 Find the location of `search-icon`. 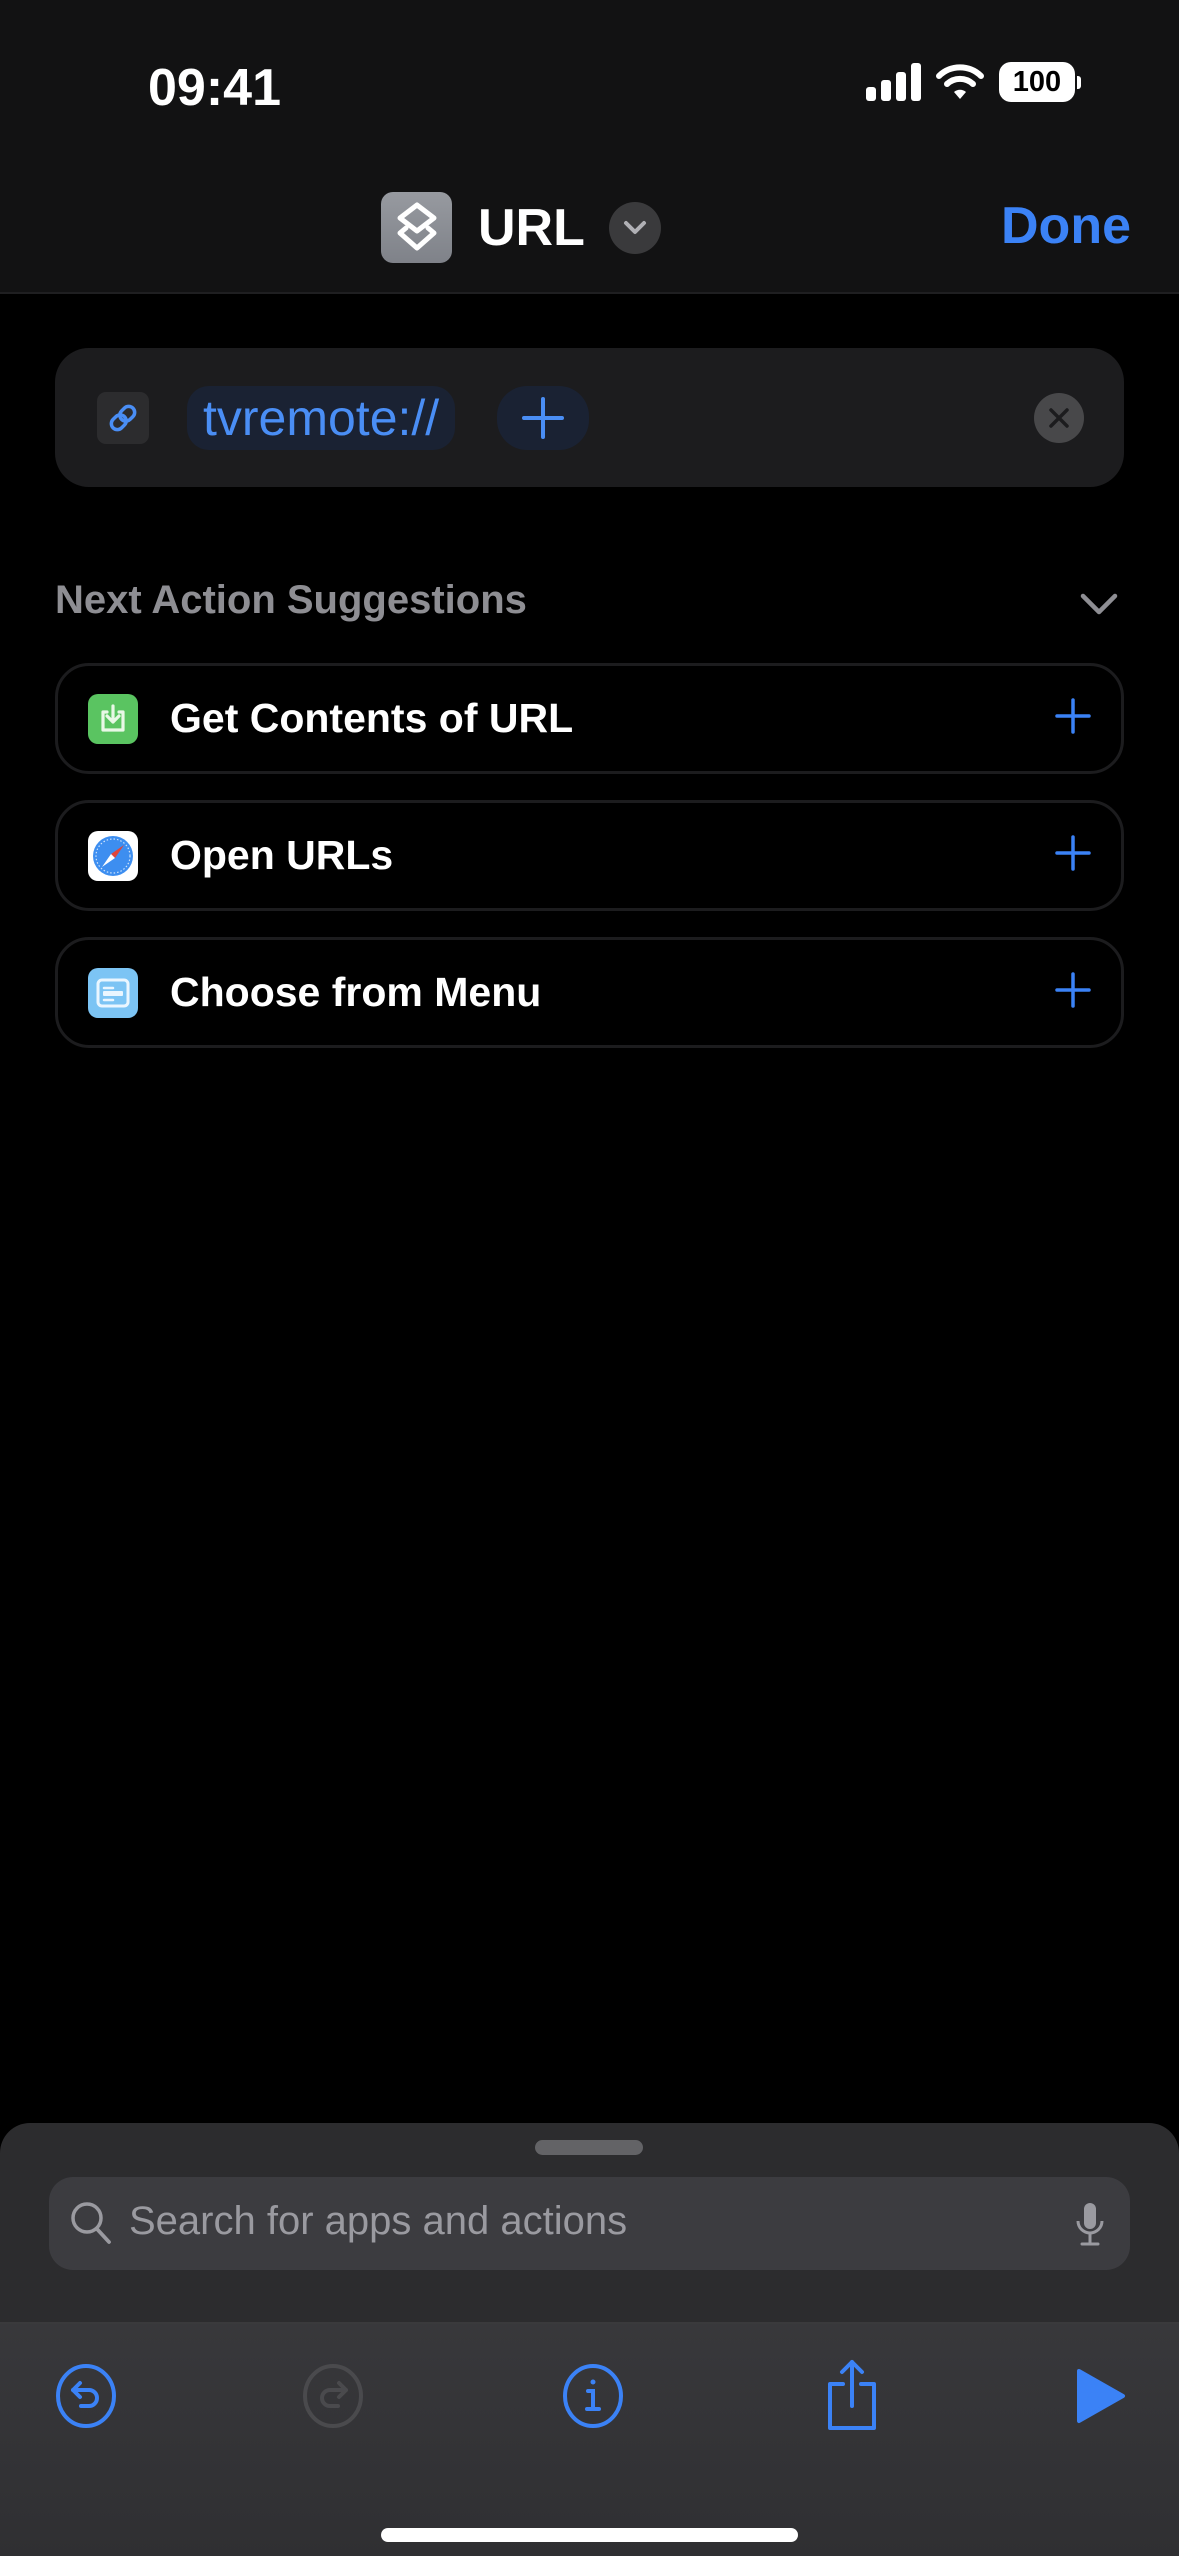

search-icon is located at coordinates (91, 2223).